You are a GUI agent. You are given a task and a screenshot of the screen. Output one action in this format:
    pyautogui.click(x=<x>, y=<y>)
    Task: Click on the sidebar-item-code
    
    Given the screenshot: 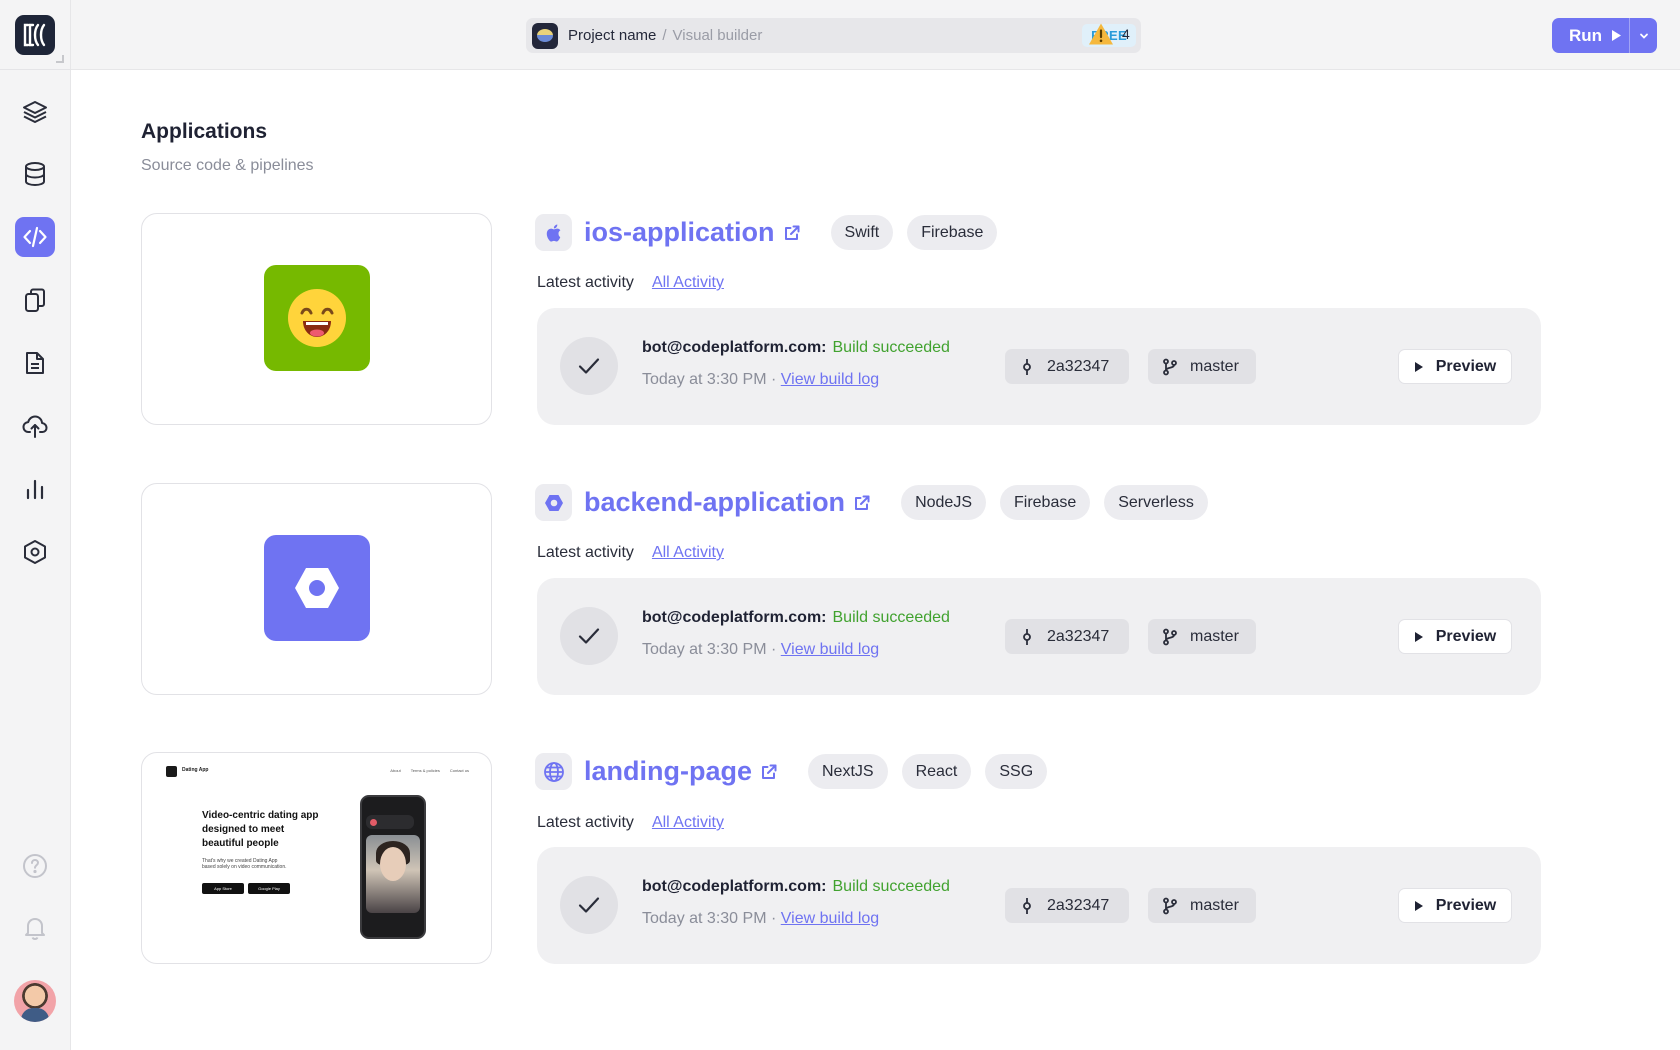 What is the action you would take?
    pyautogui.click(x=35, y=237)
    